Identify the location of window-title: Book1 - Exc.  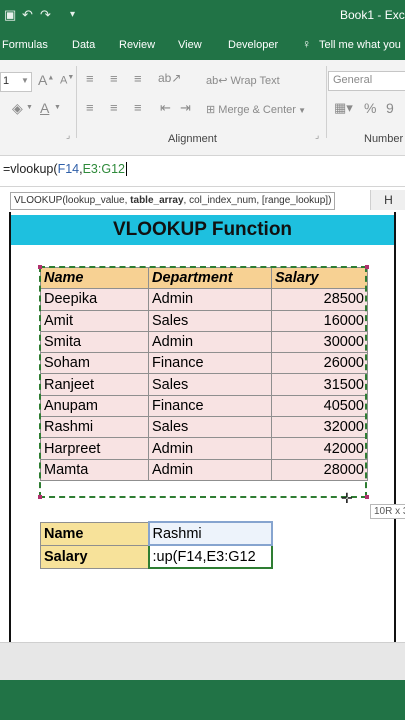
(372, 15).